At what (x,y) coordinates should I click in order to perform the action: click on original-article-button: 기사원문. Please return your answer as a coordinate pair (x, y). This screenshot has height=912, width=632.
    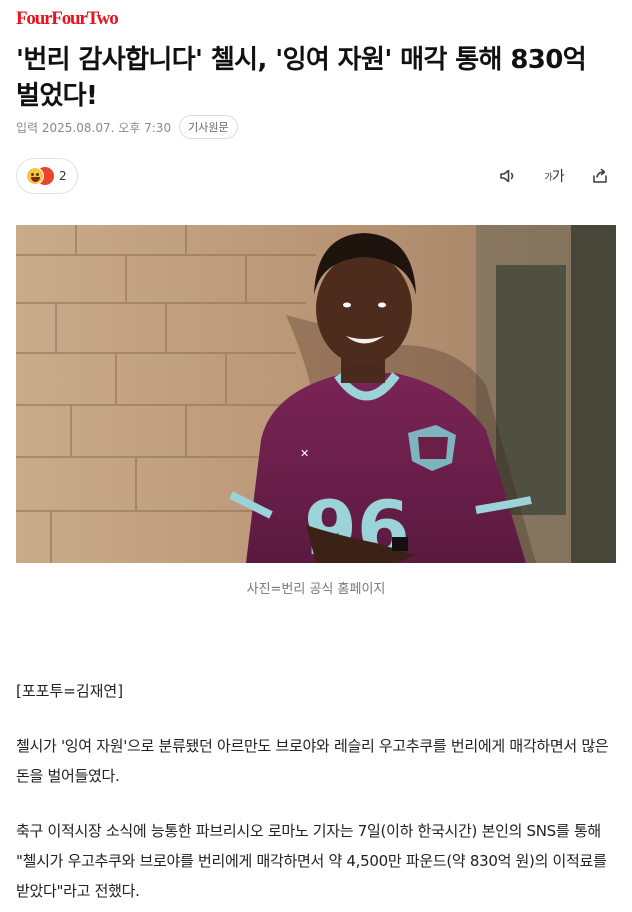
    Looking at the image, I should click on (208, 127).